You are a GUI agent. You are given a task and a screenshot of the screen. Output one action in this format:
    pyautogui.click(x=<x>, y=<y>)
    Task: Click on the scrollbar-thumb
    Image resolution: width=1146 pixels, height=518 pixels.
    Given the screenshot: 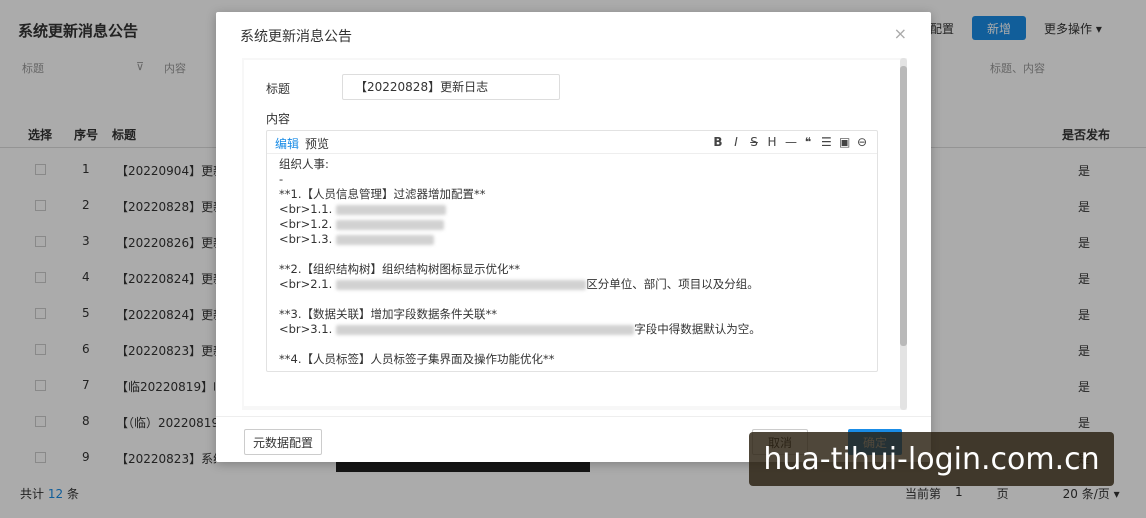 What is the action you would take?
    pyautogui.click(x=903, y=206)
    